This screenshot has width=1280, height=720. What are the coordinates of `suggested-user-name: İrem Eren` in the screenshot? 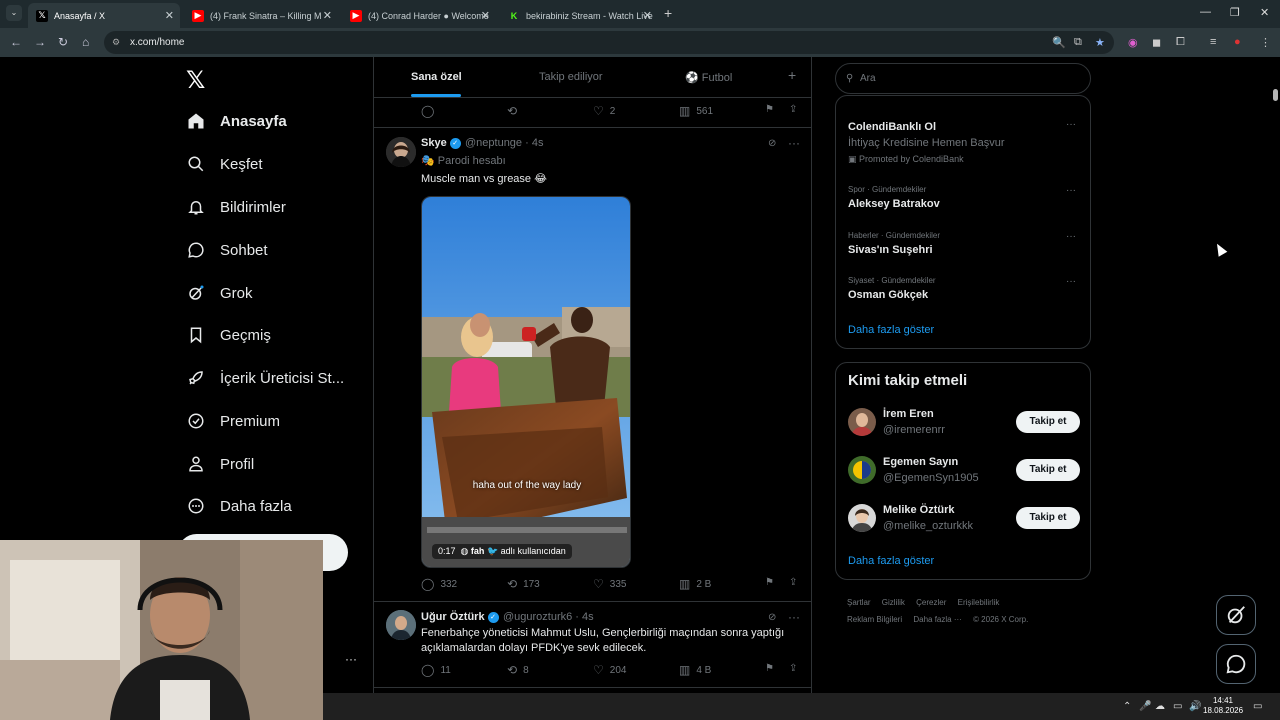 It's located at (908, 414).